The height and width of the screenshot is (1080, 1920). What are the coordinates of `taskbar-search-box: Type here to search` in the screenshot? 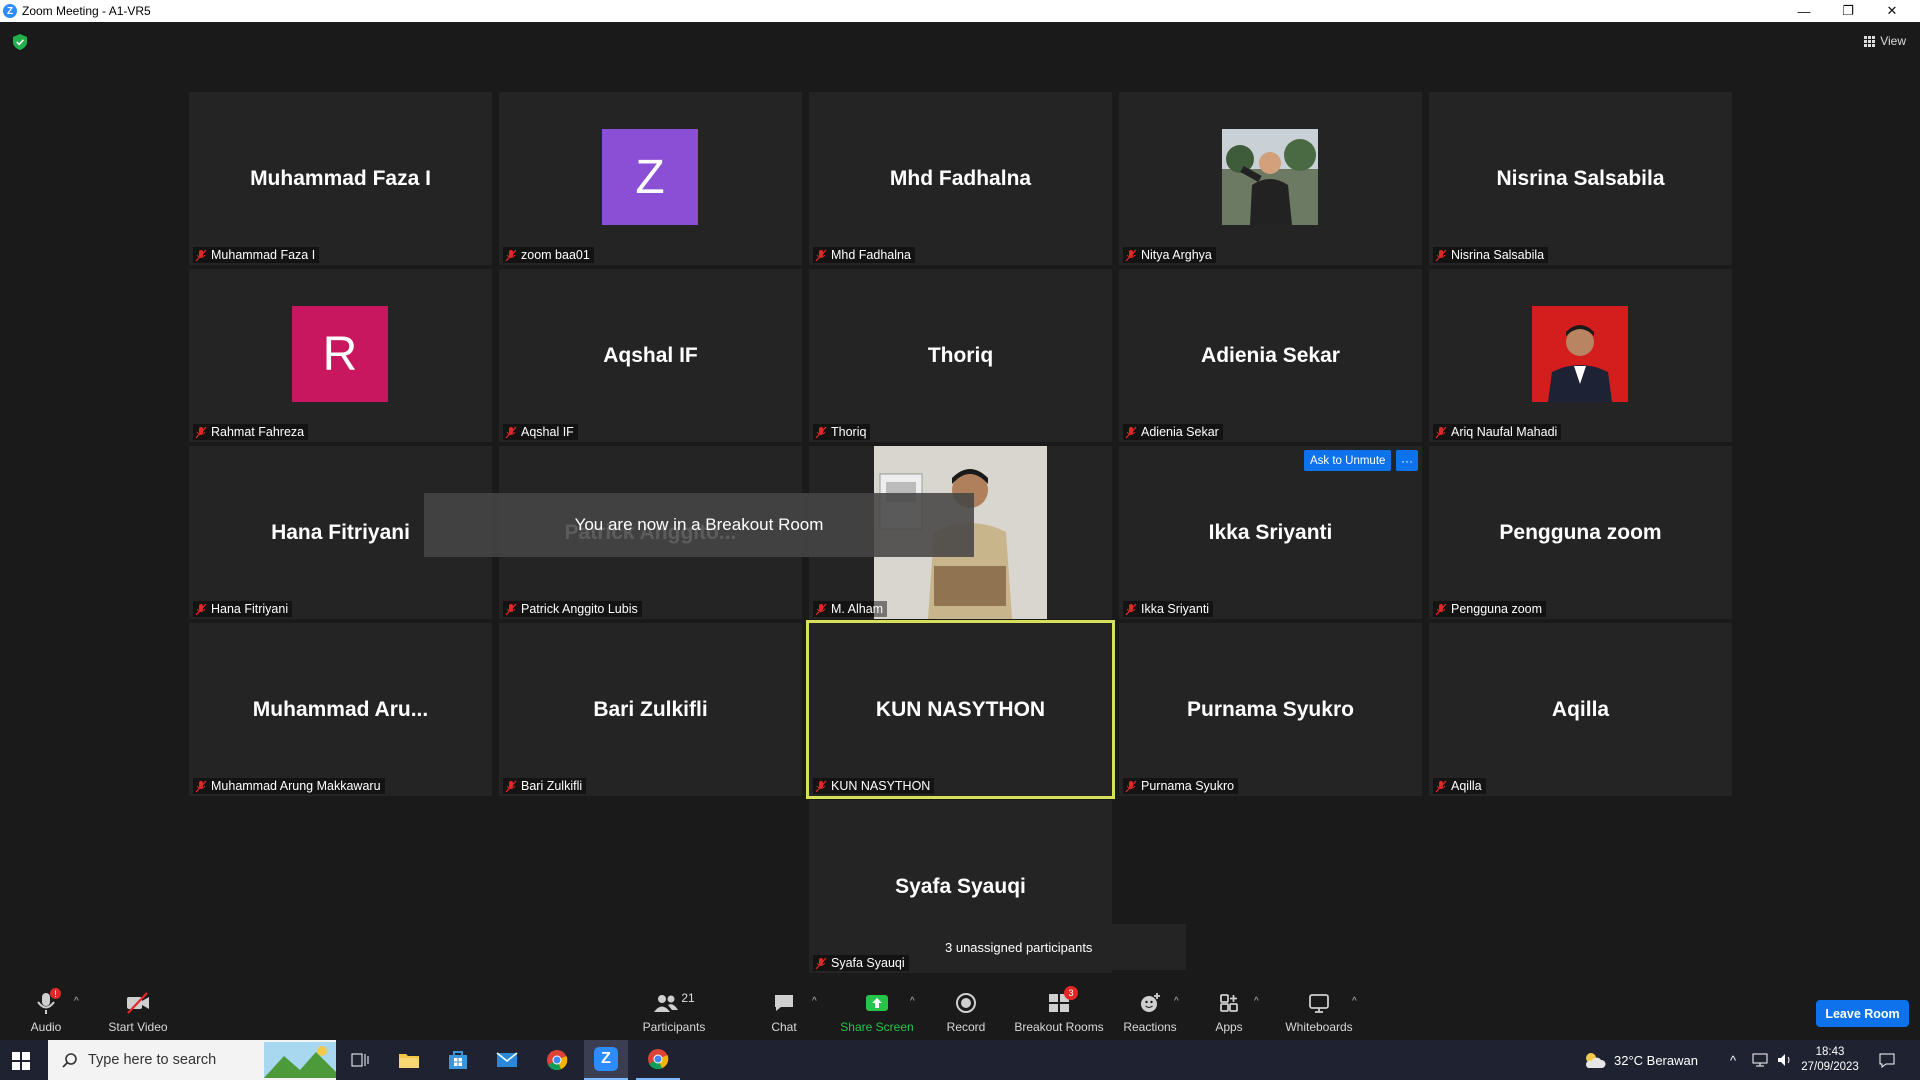 It's located at (192, 1060).